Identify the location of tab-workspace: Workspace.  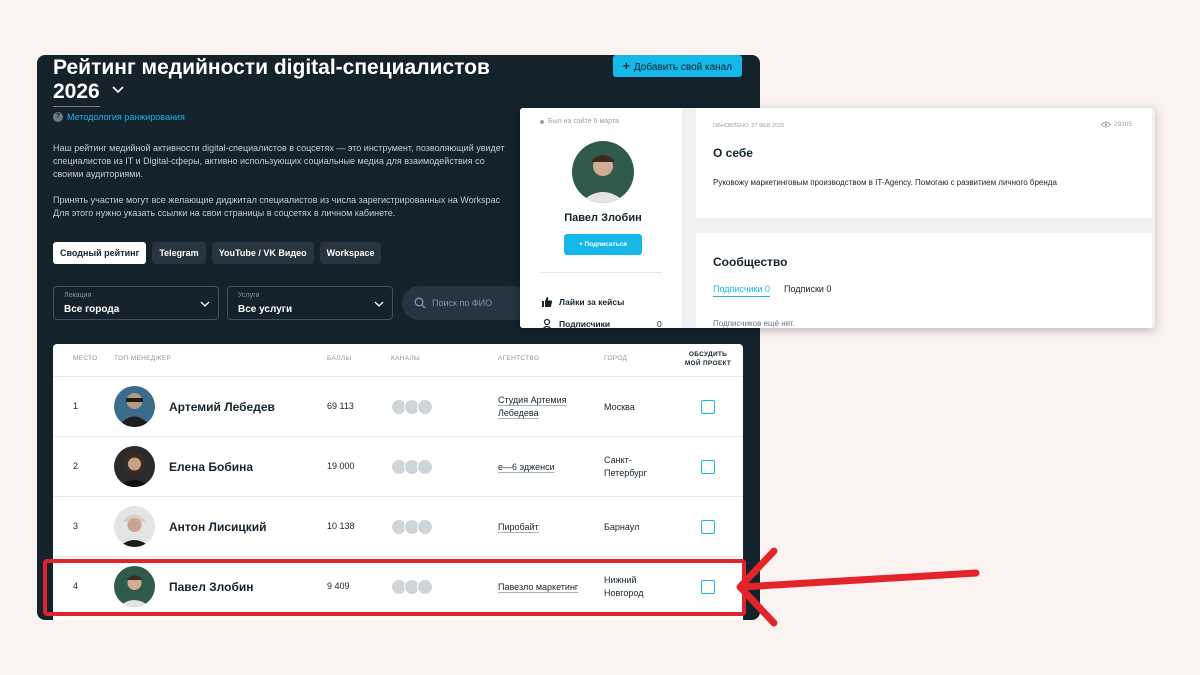
(350, 253).